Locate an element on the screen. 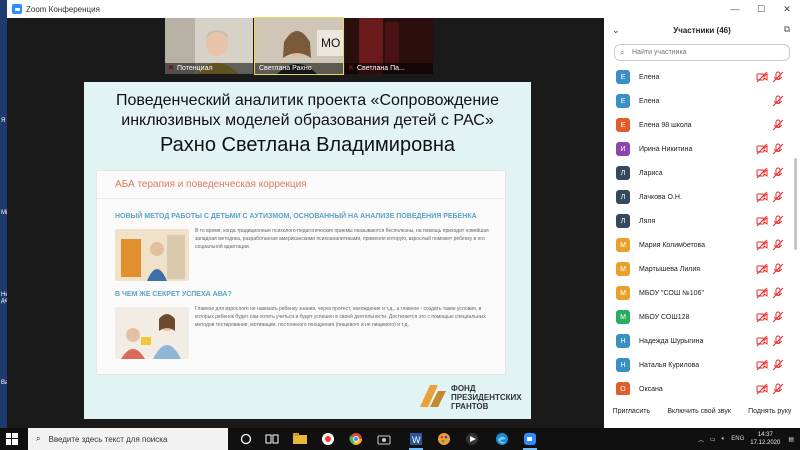  edge-icon is located at coordinates (502, 439).